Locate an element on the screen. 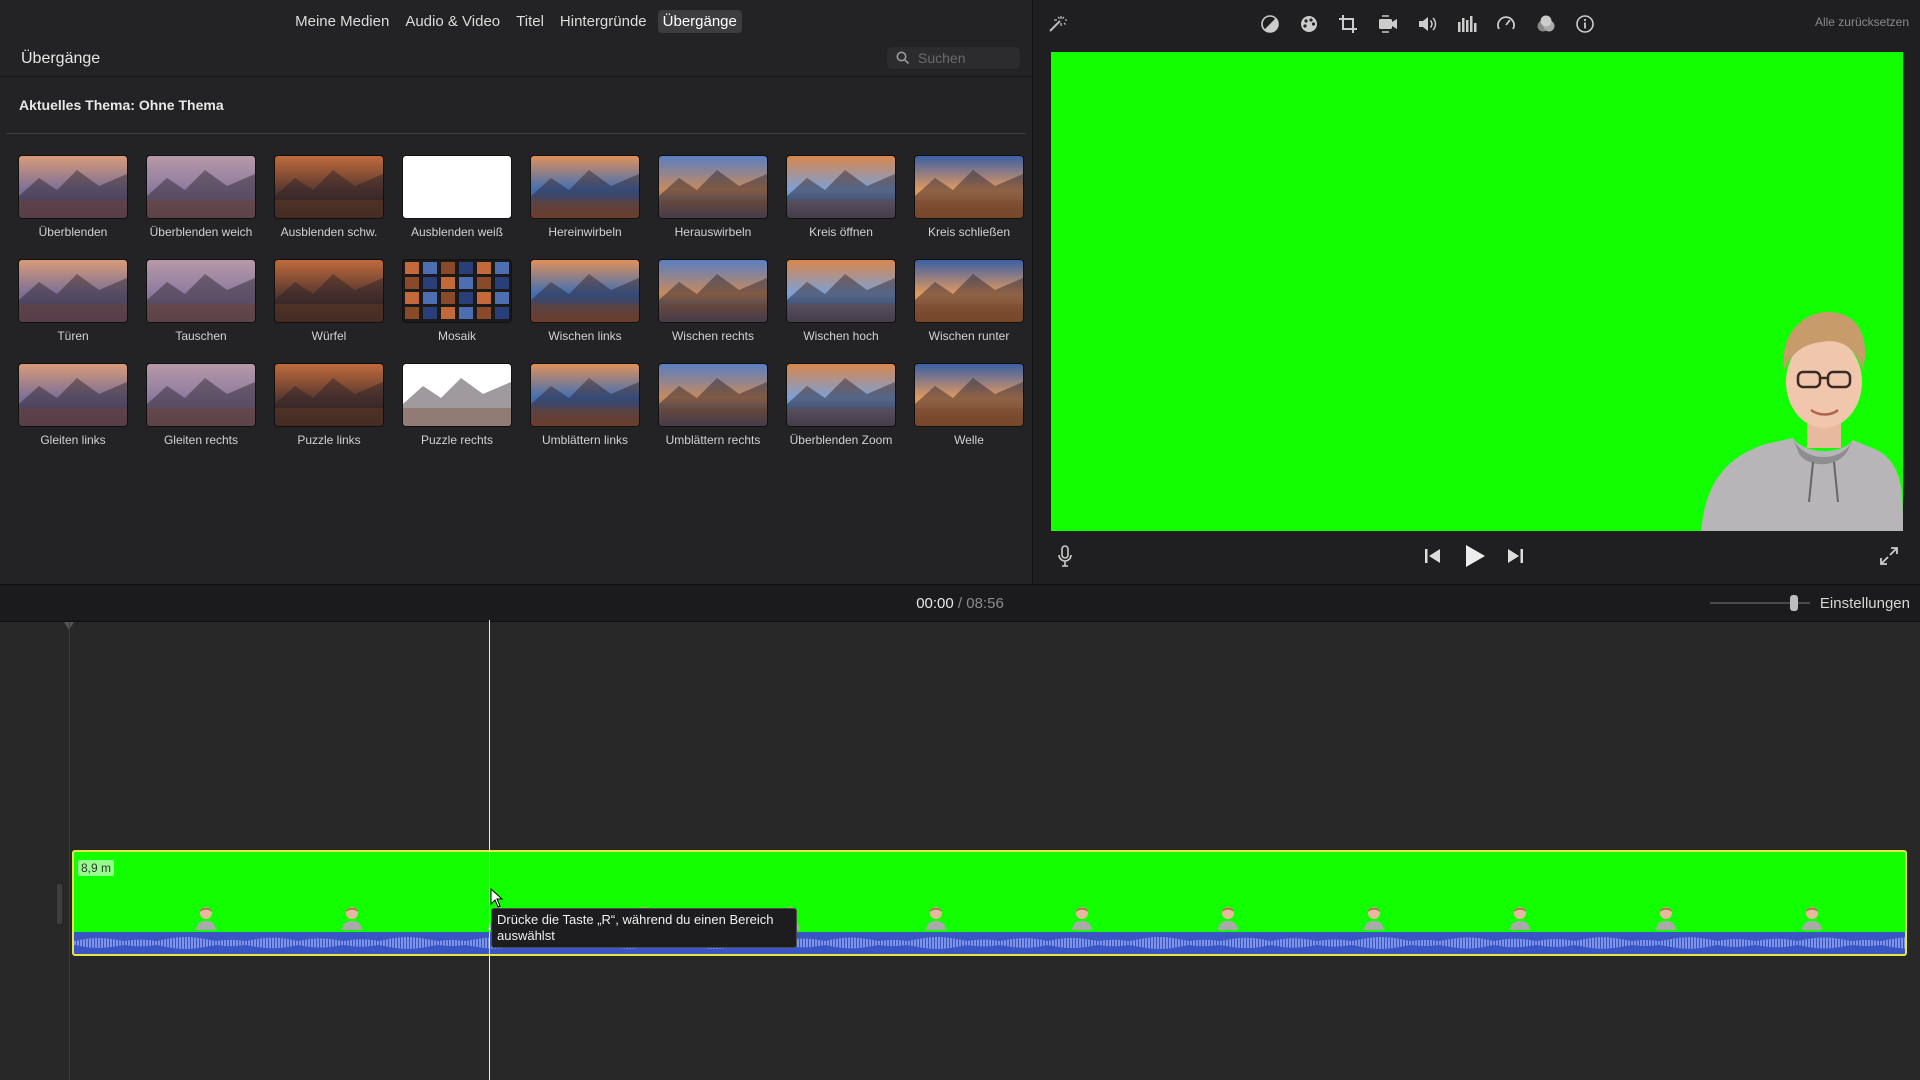  total-time: 08:56 is located at coordinates (985, 603).